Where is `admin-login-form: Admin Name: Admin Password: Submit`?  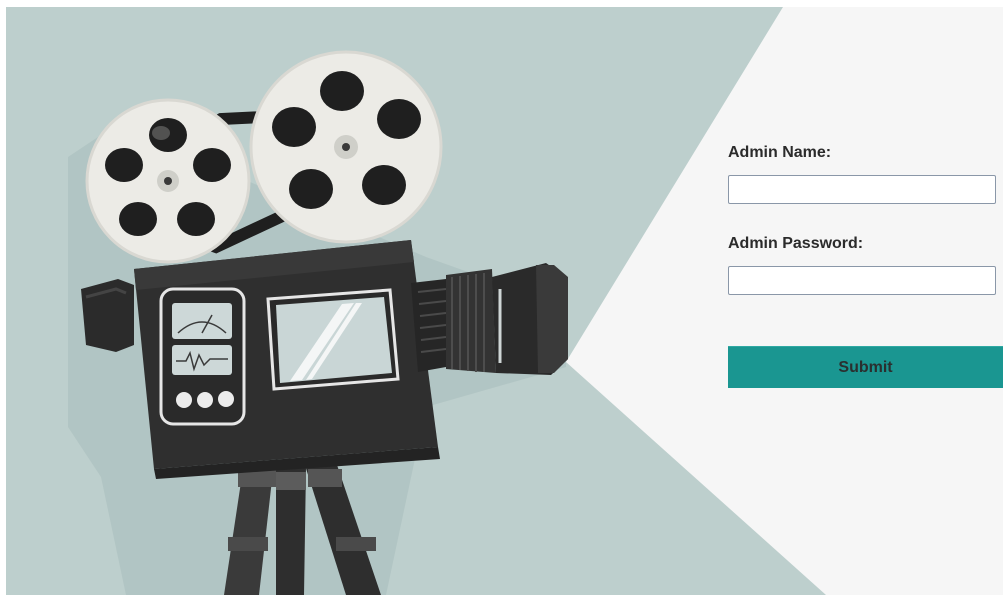
admin-login-form: Admin Name: Admin Password: Submit is located at coordinates (865, 264).